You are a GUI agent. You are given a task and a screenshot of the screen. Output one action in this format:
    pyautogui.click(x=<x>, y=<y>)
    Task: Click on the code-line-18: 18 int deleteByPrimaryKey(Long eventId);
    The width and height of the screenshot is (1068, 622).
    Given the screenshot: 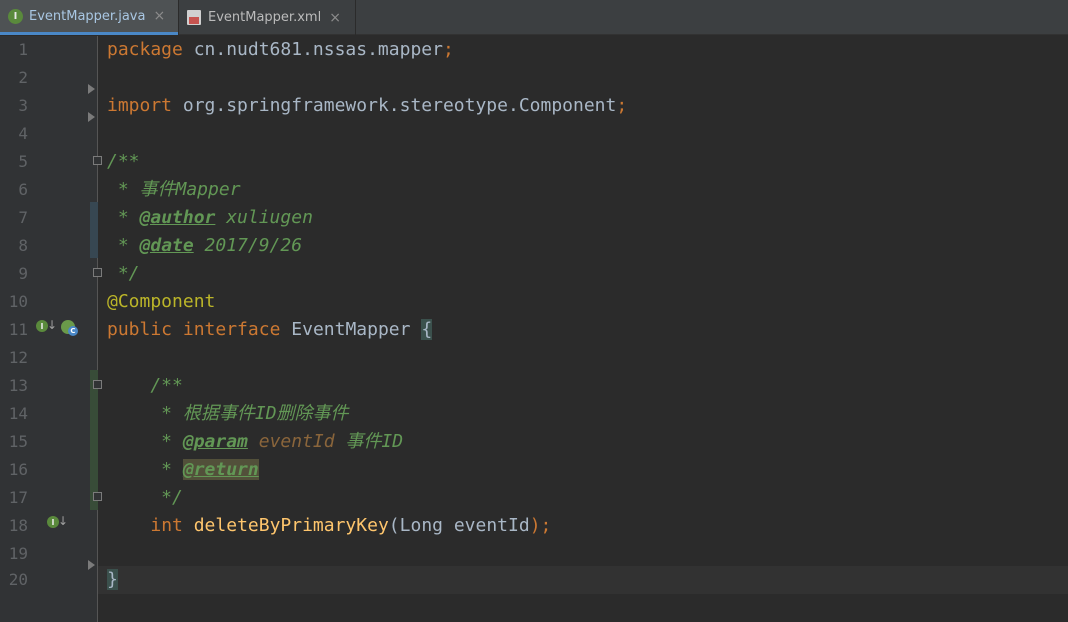 What is the action you would take?
    pyautogui.click(x=534, y=526)
    